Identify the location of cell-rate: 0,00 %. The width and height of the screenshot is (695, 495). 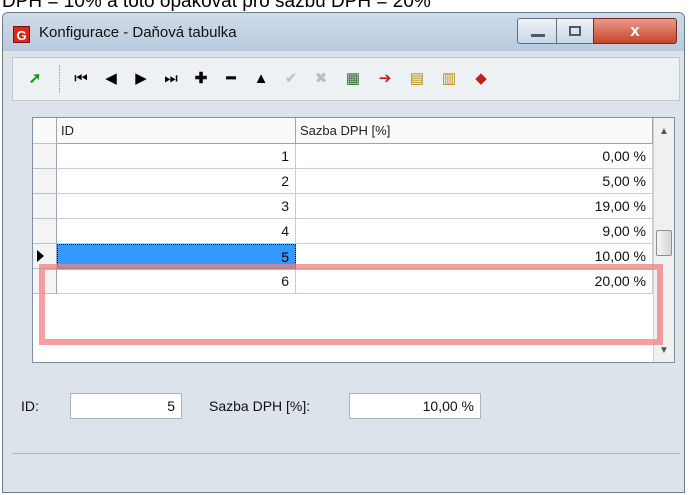
(474, 156).